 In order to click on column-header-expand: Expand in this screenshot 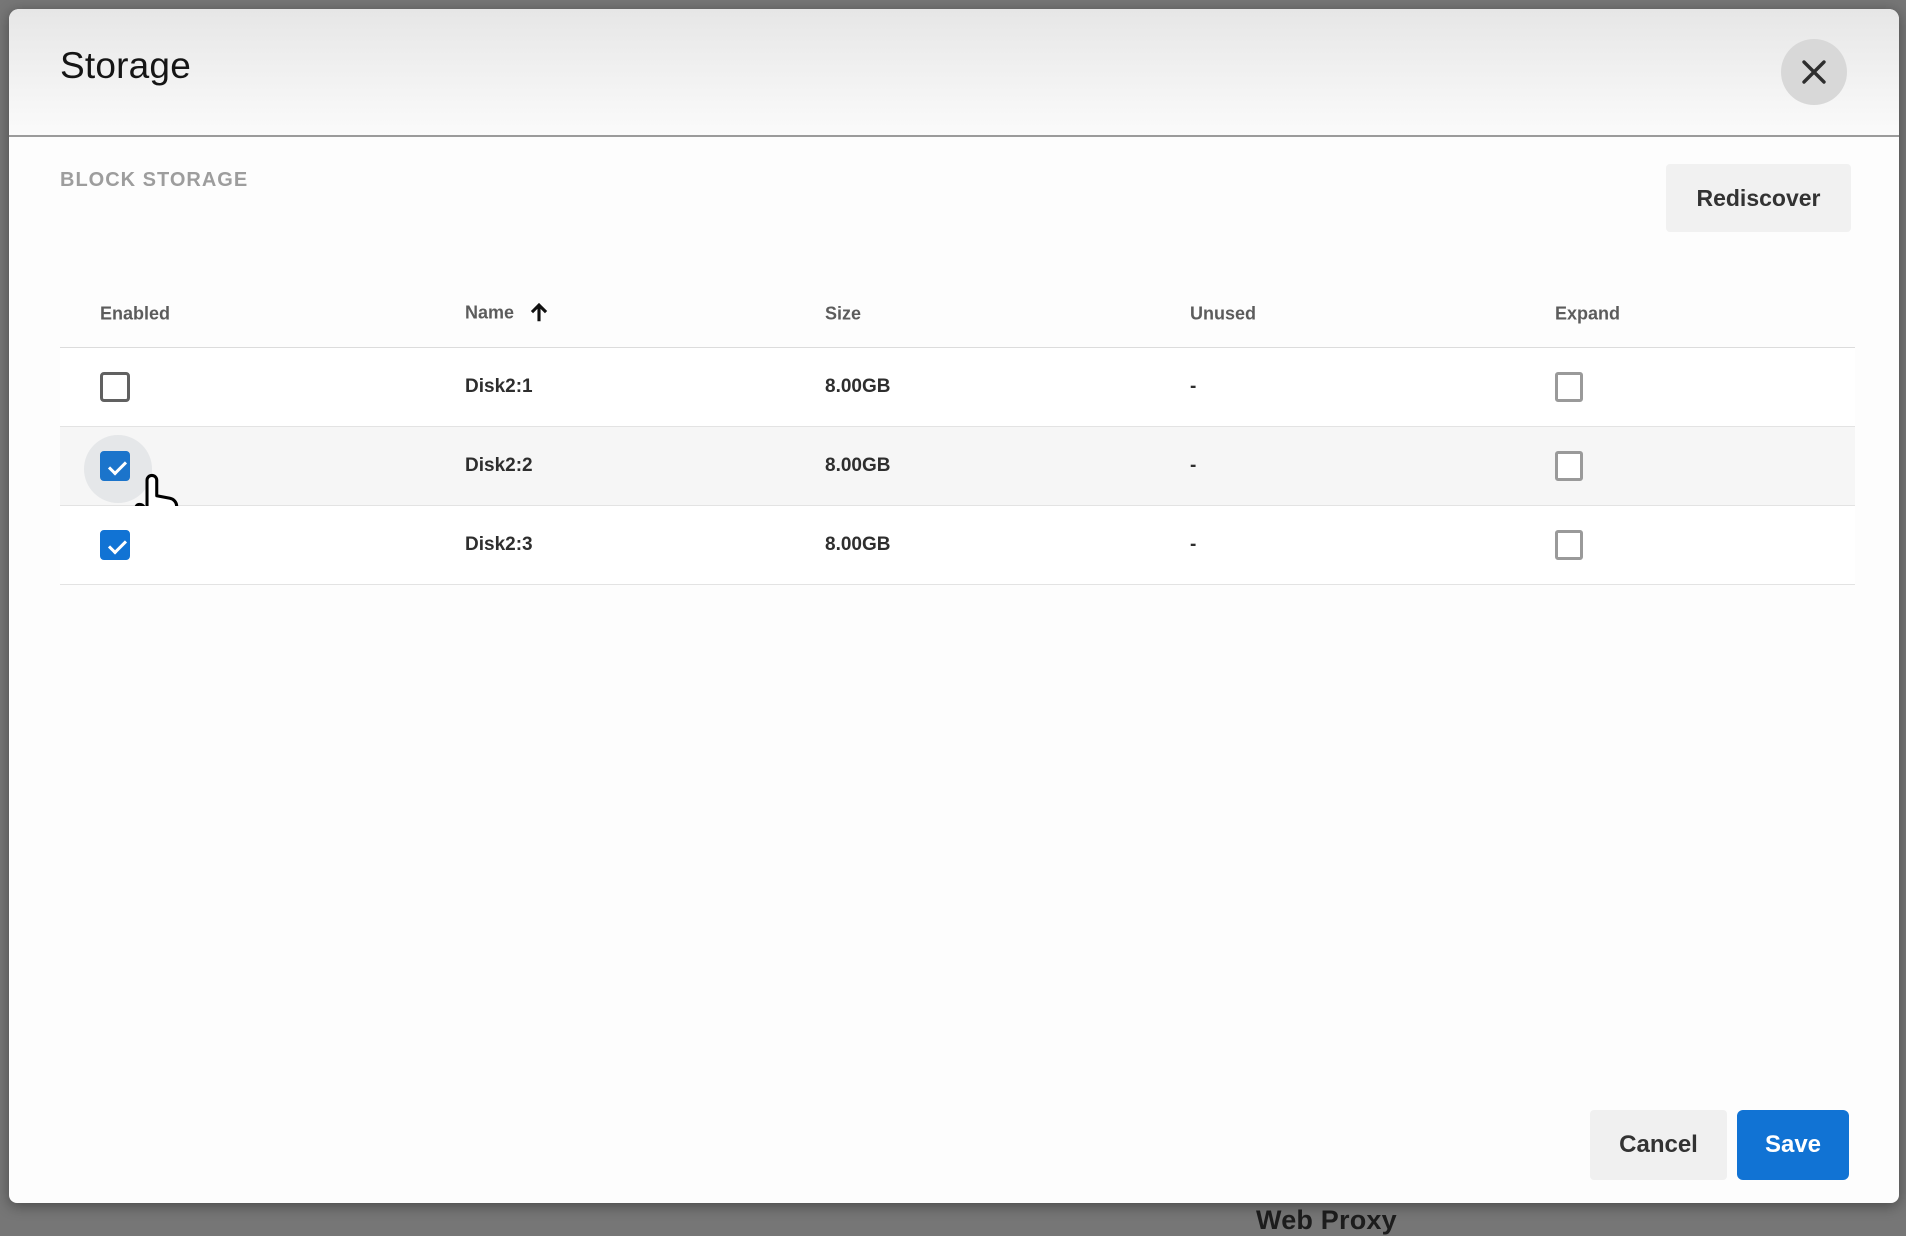, I will do `click(1588, 313)`.